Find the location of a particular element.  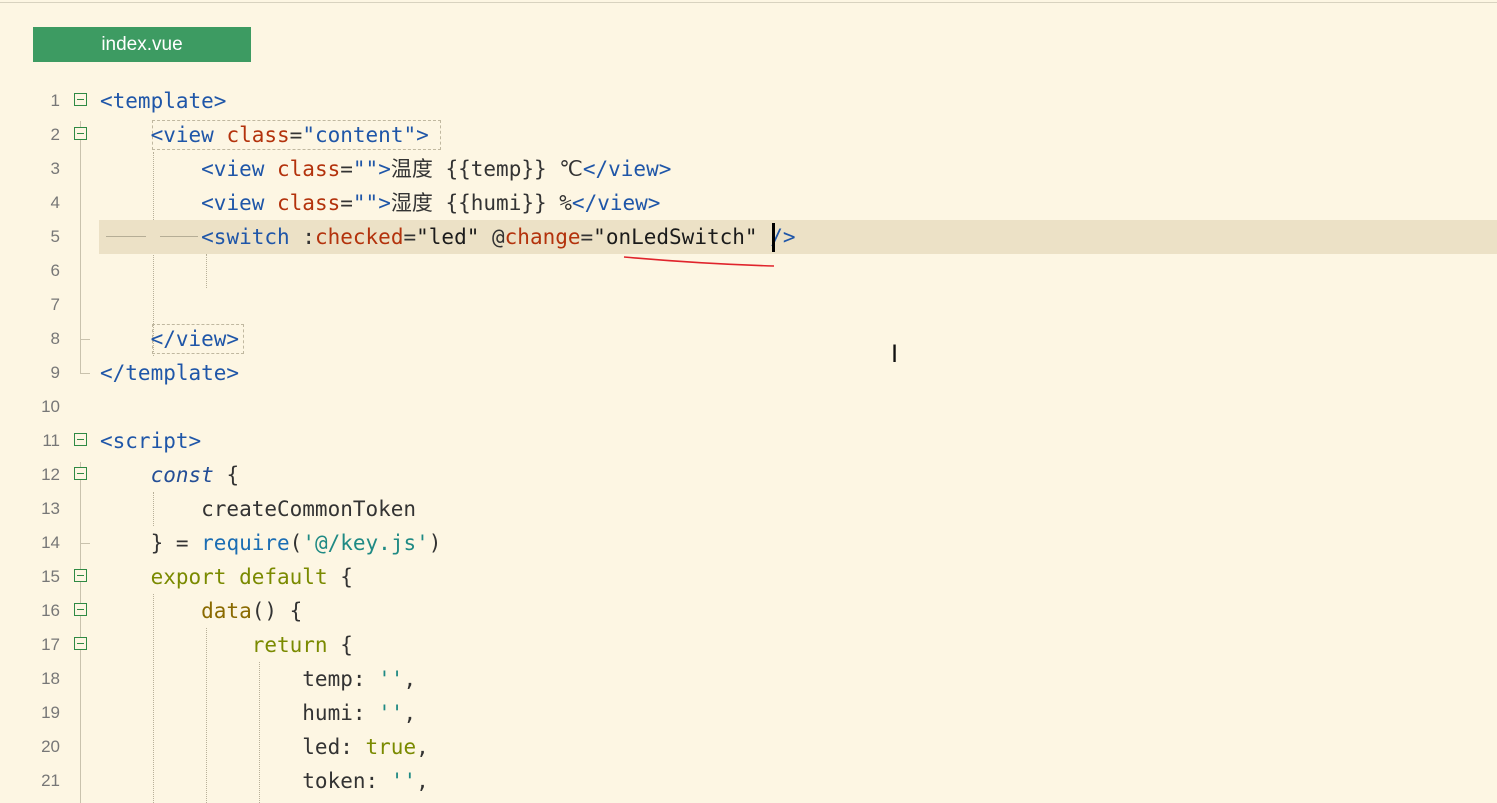

line-number: 19 is located at coordinates (50, 712).